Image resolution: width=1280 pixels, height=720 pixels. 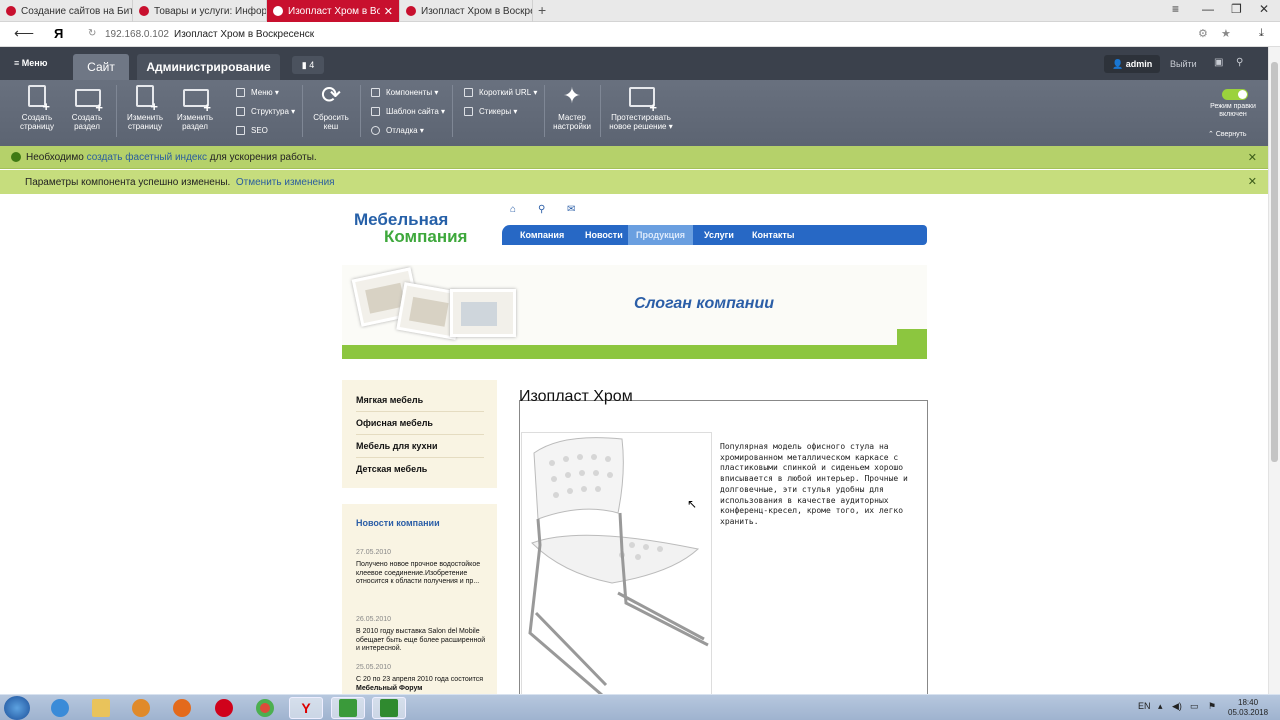 What do you see at coordinates (145, 97) in the screenshot?
I see `edit-page-icon` at bounding box center [145, 97].